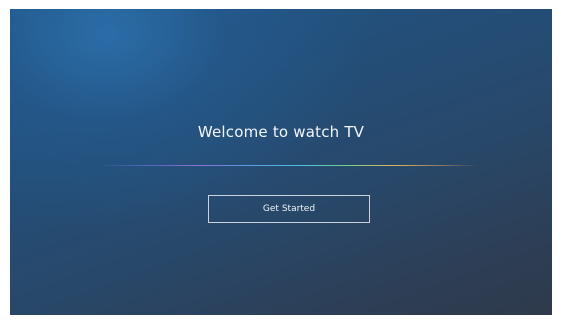 This screenshot has height=324, width=562. Describe the element at coordinates (288, 165) in the screenshot. I see `rainbow-divider` at that location.